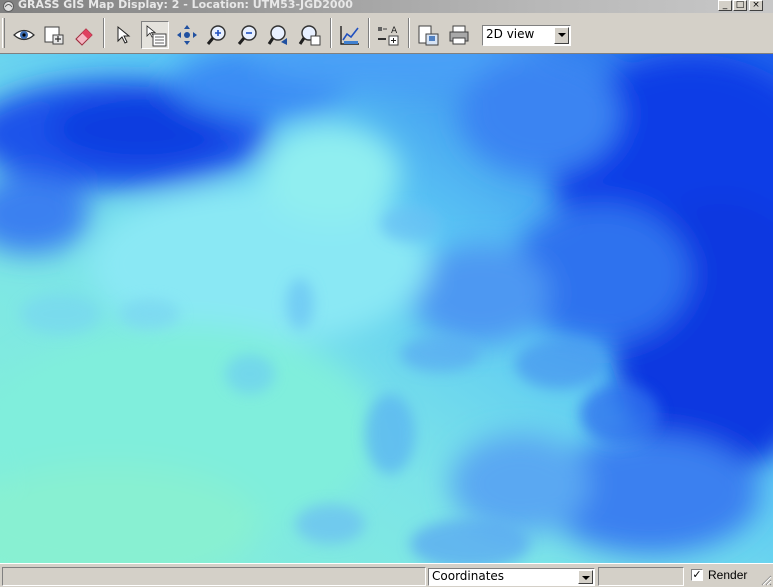 Image resolution: width=773 pixels, height=587 pixels. I want to click on zoom-out-button, so click(248, 35).